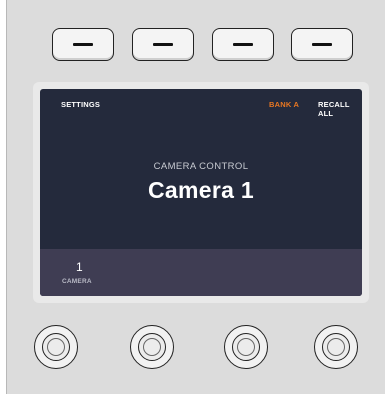  I want to click on bank-label: BANK A, so click(284, 104).